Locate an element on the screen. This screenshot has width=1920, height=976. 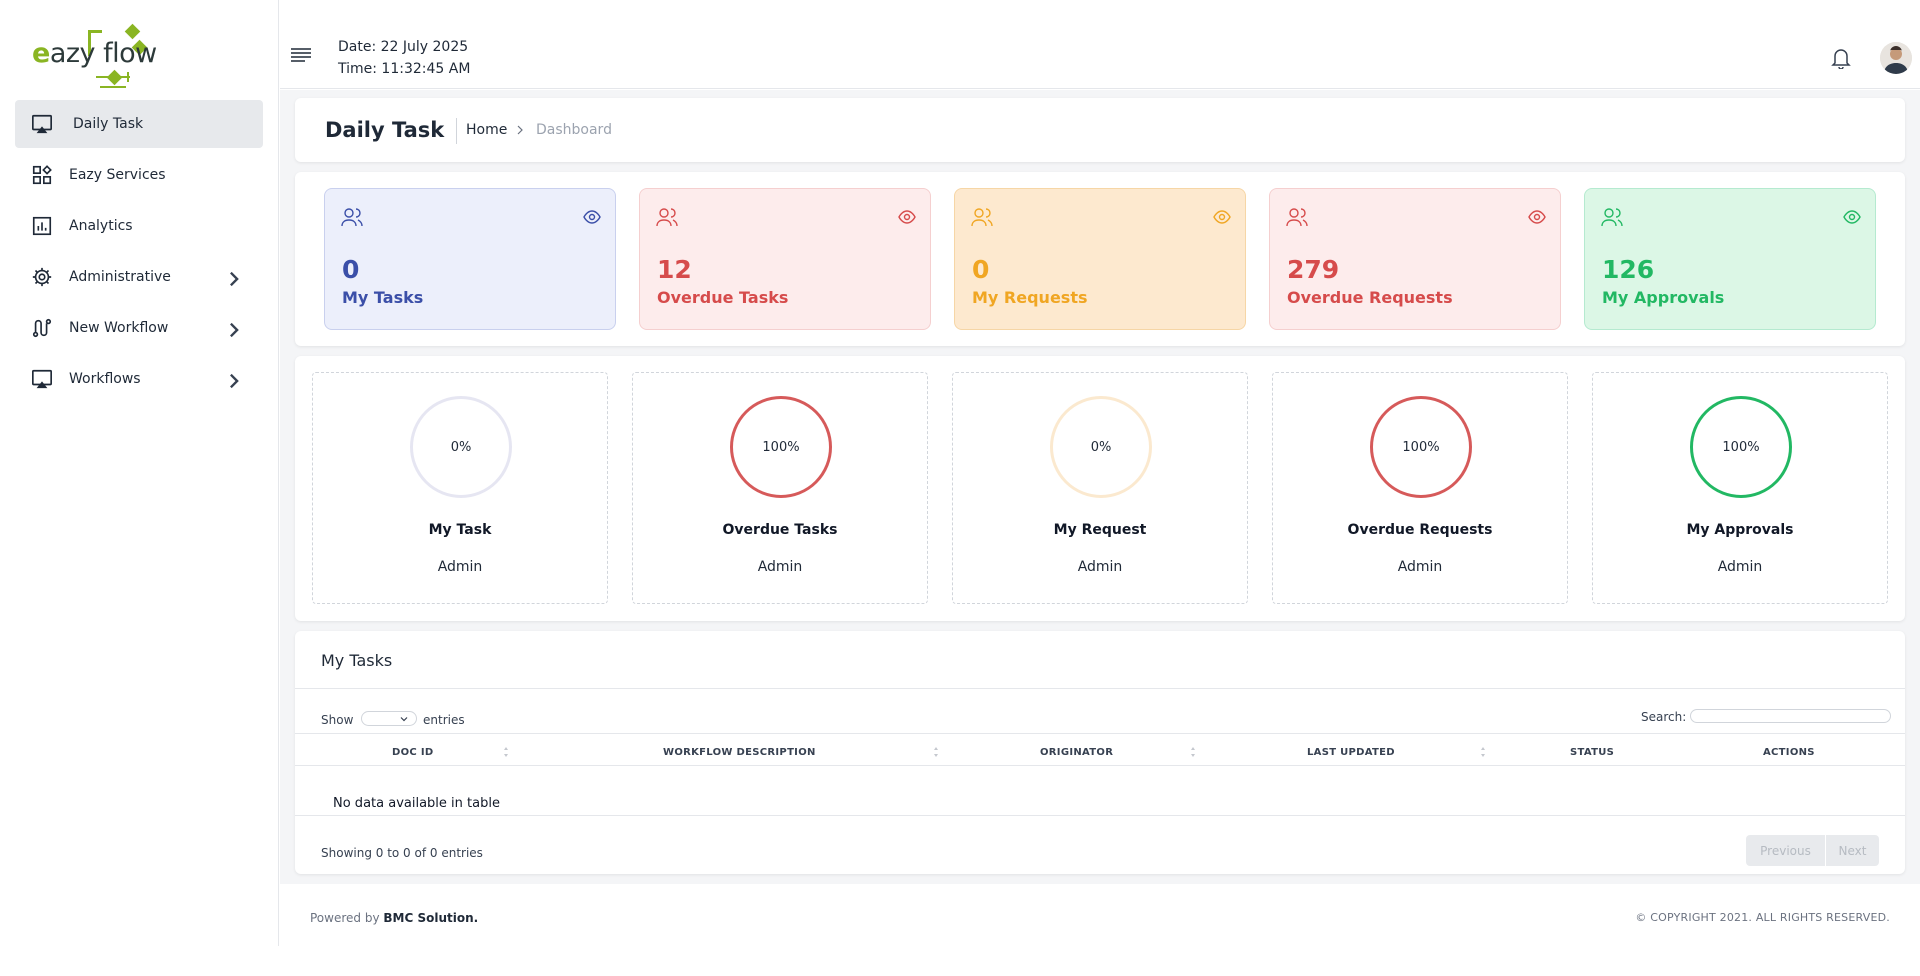
breadcrumb-current: Dashboard is located at coordinates (574, 130).